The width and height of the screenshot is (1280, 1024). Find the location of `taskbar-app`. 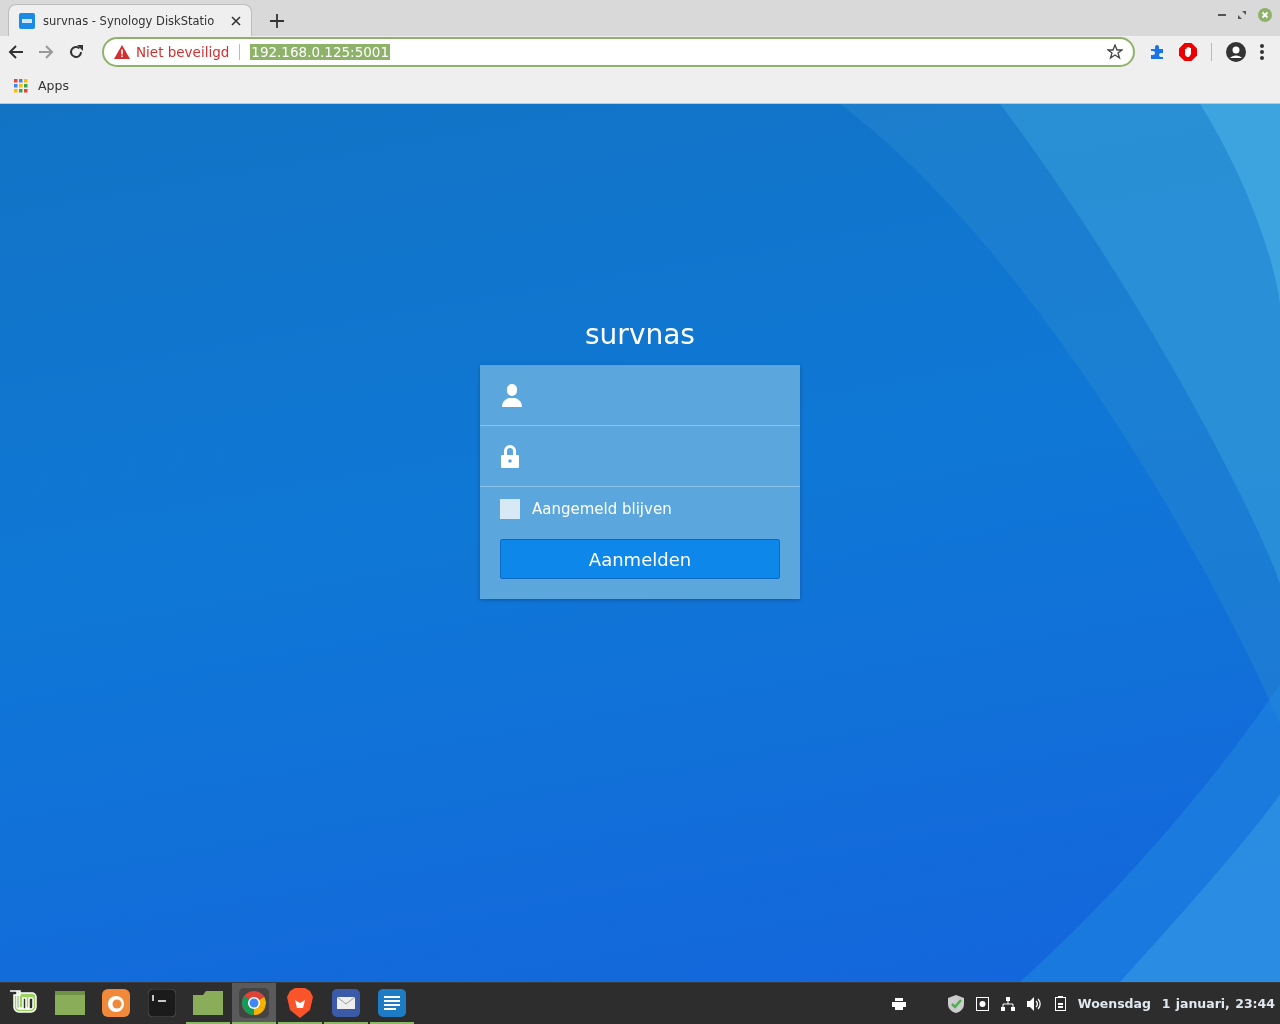

taskbar-app is located at coordinates (254, 1003).